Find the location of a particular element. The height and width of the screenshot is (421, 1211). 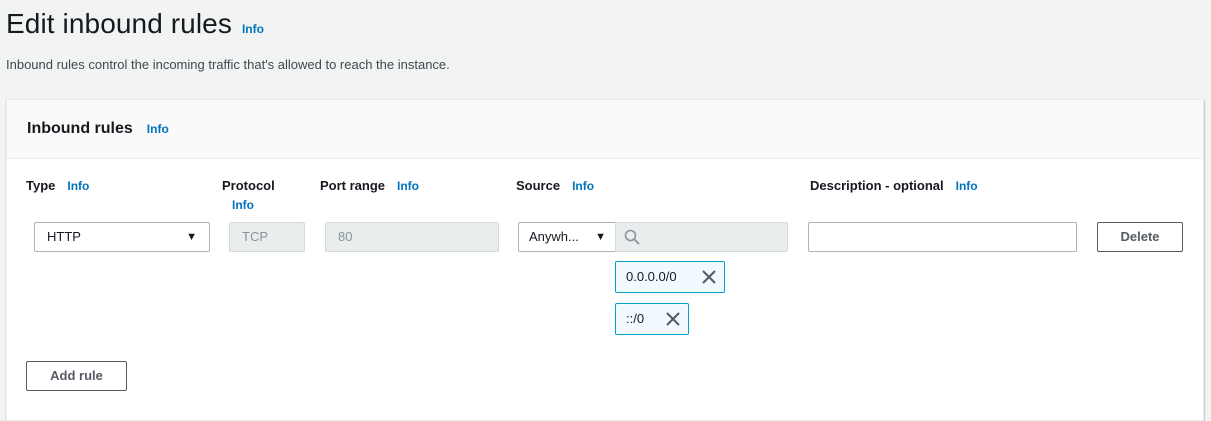

delete-rule-button: Delete is located at coordinates (1140, 237).